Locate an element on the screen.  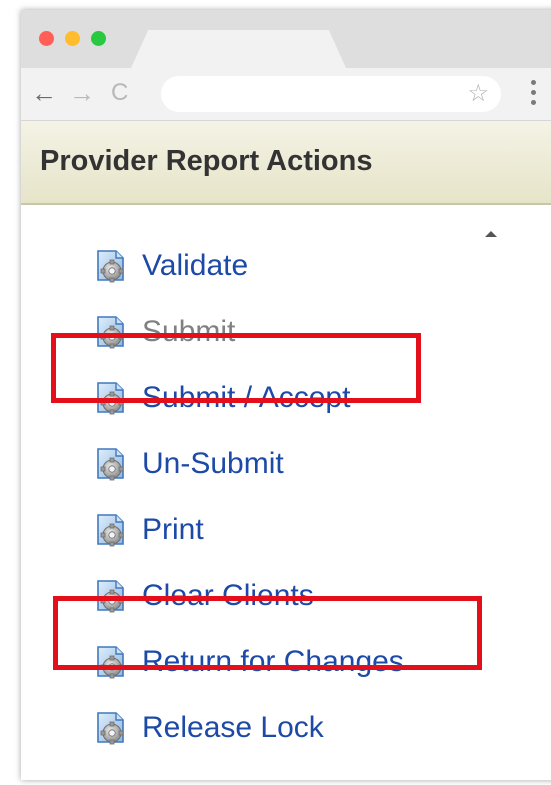
maximize-window-icon is located at coordinates (98, 38).